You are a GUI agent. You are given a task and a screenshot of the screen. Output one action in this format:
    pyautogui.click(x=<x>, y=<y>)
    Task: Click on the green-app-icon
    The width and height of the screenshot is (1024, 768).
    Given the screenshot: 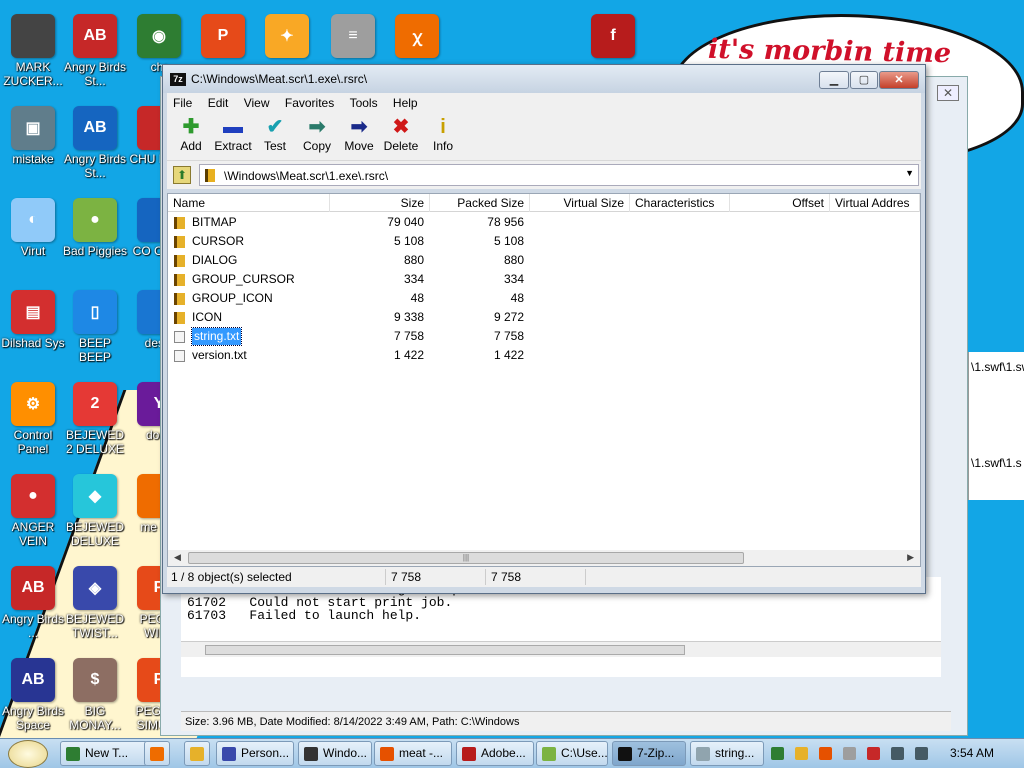 What is the action you would take?
    pyautogui.click(x=777, y=753)
    